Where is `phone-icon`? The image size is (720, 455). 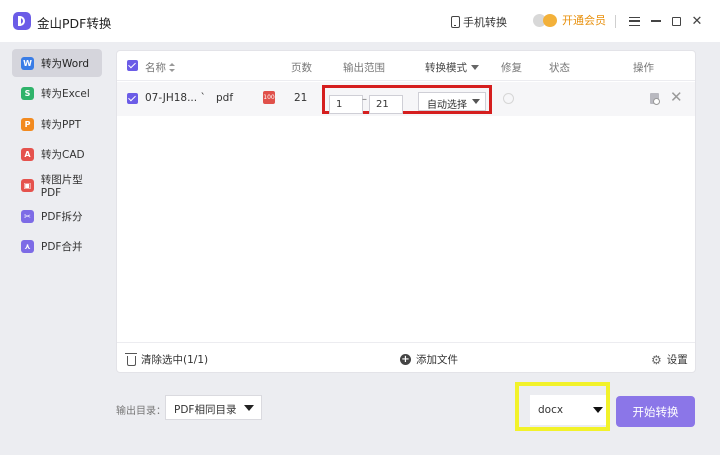 phone-icon is located at coordinates (455, 22).